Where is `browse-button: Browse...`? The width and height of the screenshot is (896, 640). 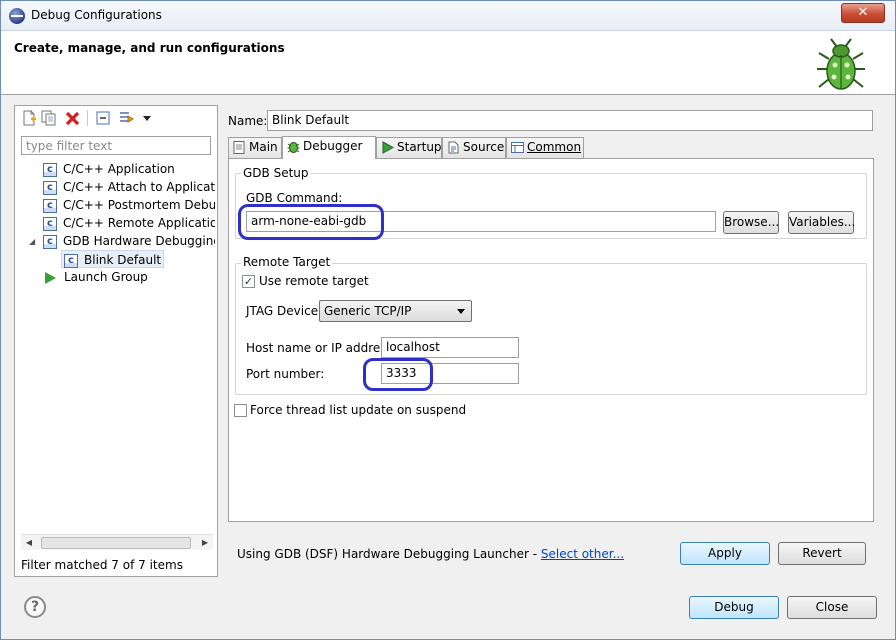
browse-button: Browse... is located at coordinates (751, 222).